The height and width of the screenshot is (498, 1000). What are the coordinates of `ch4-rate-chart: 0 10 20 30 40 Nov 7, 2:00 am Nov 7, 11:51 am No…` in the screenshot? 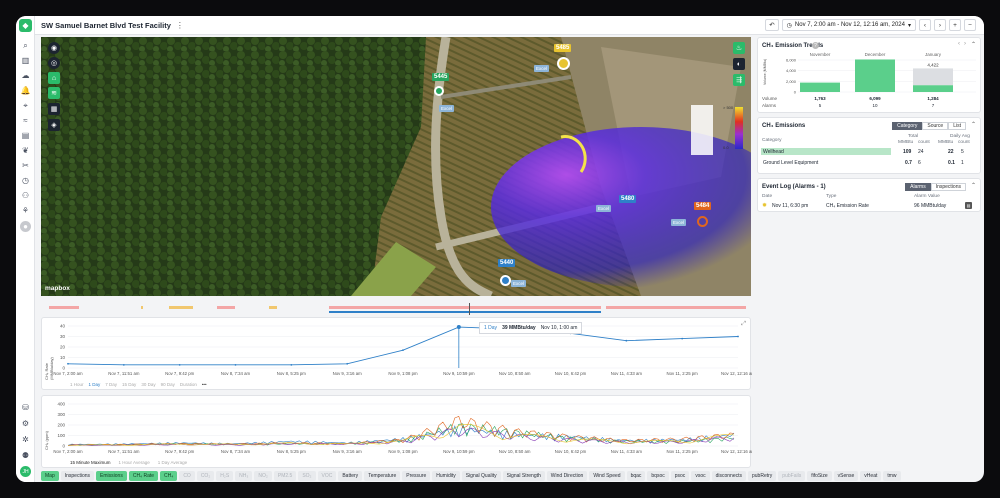 It's located at (398, 353).